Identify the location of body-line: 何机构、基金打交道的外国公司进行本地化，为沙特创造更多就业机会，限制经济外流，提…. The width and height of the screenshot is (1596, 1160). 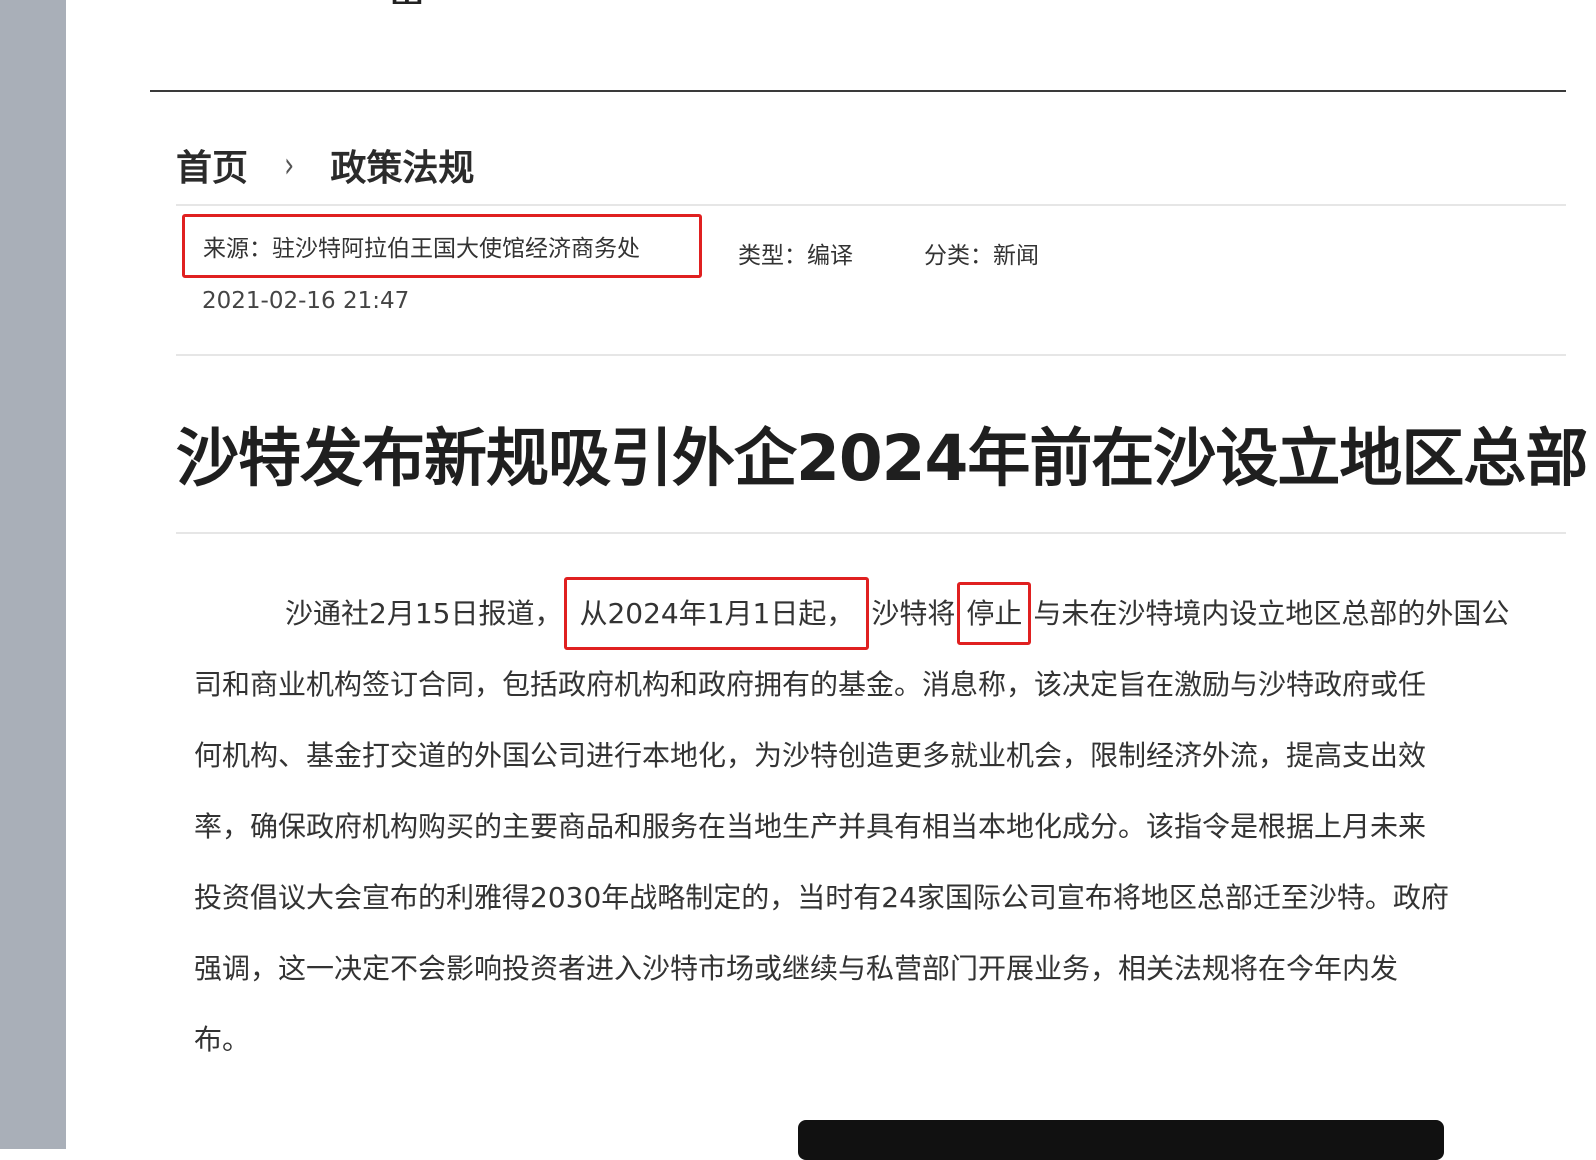
(810, 755).